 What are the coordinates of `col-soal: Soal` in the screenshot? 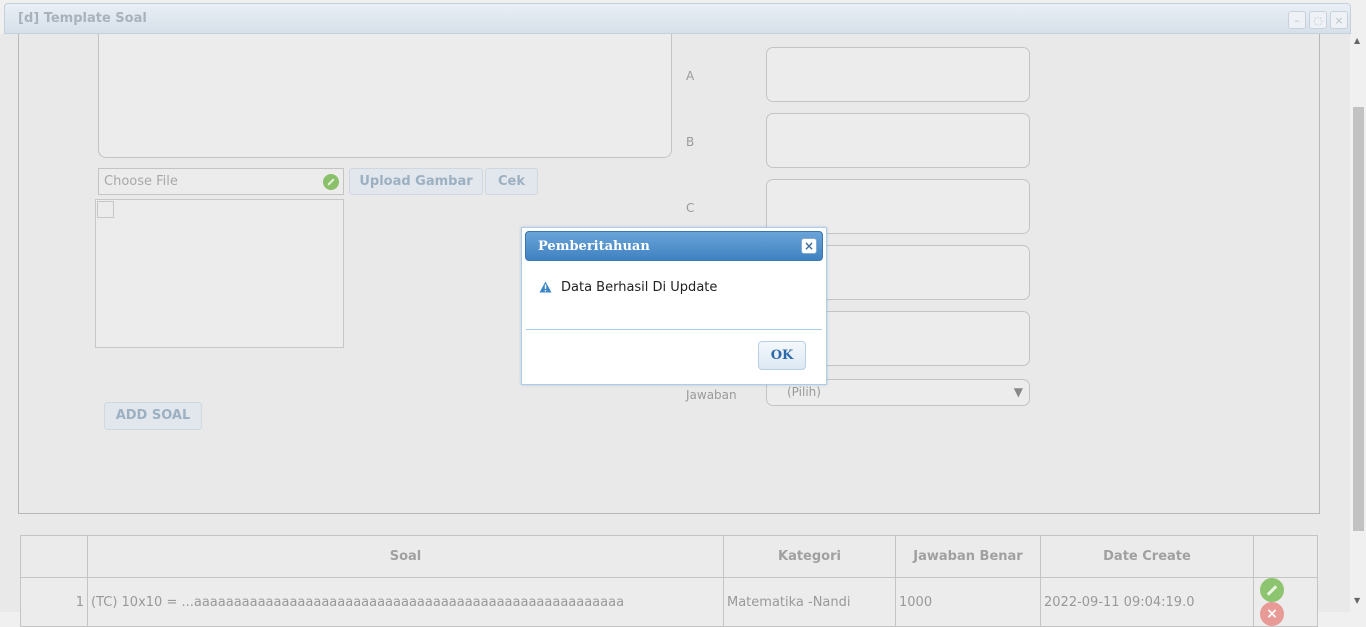 It's located at (405, 556).